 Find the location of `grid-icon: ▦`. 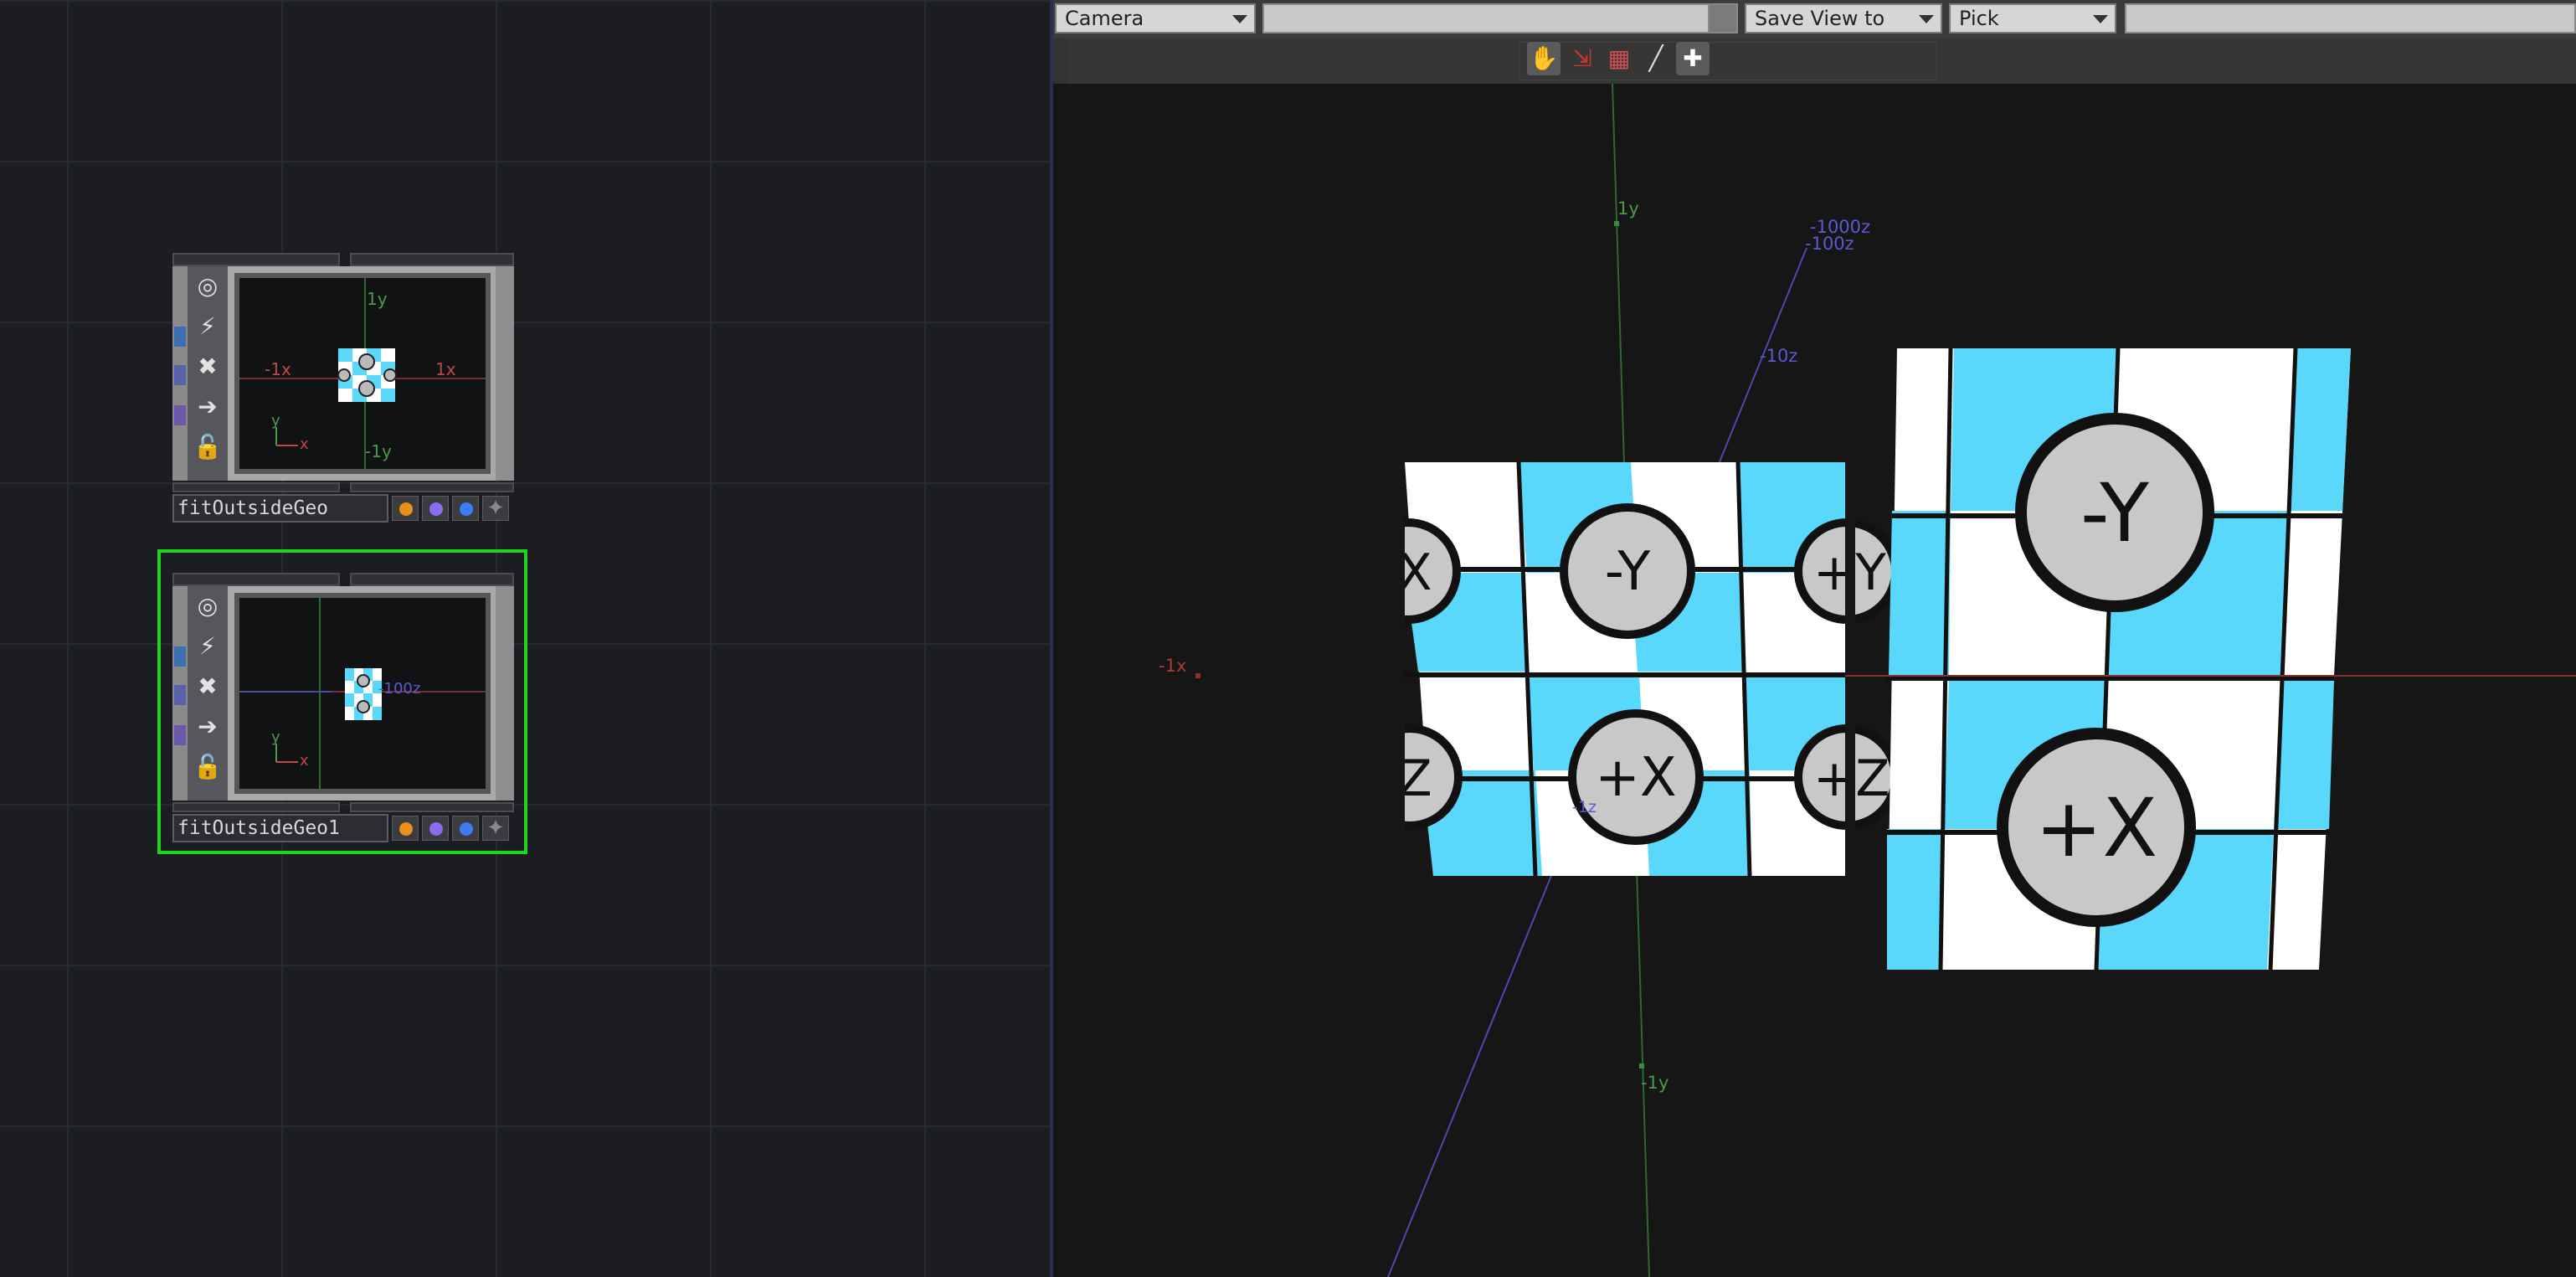

grid-icon: ▦ is located at coordinates (1619, 58).